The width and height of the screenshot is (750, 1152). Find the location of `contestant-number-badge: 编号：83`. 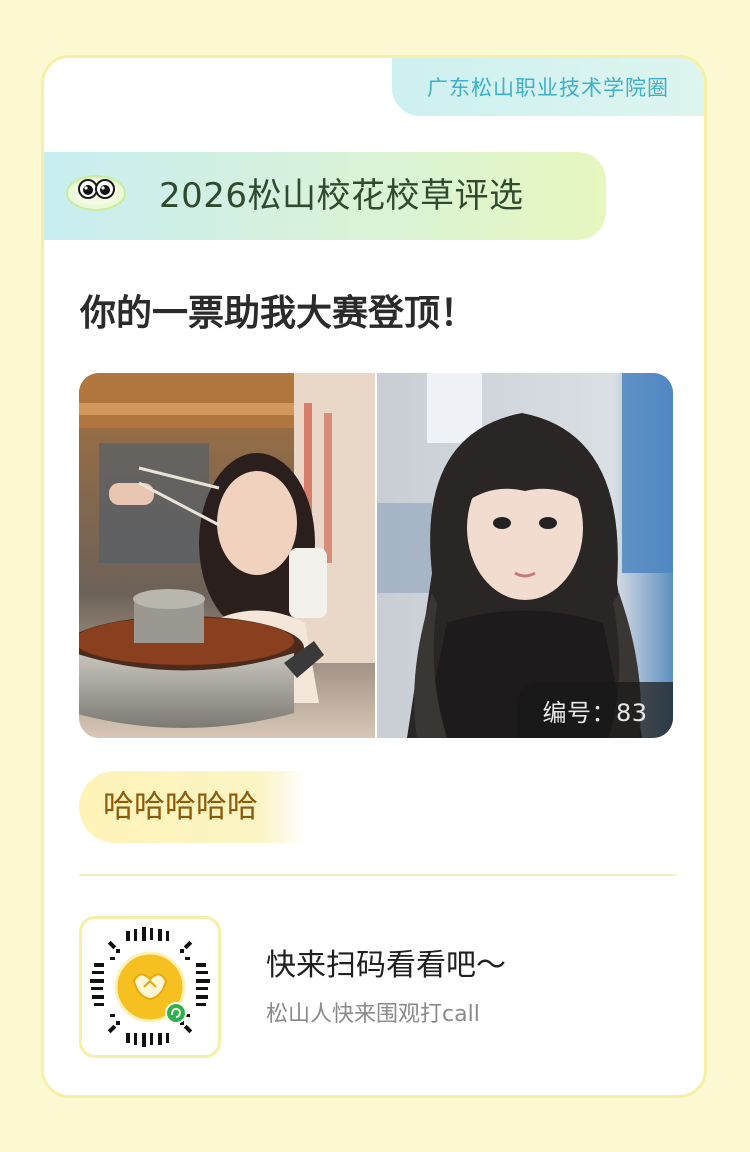

contestant-number-badge: 编号：83 is located at coordinates (595, 710).